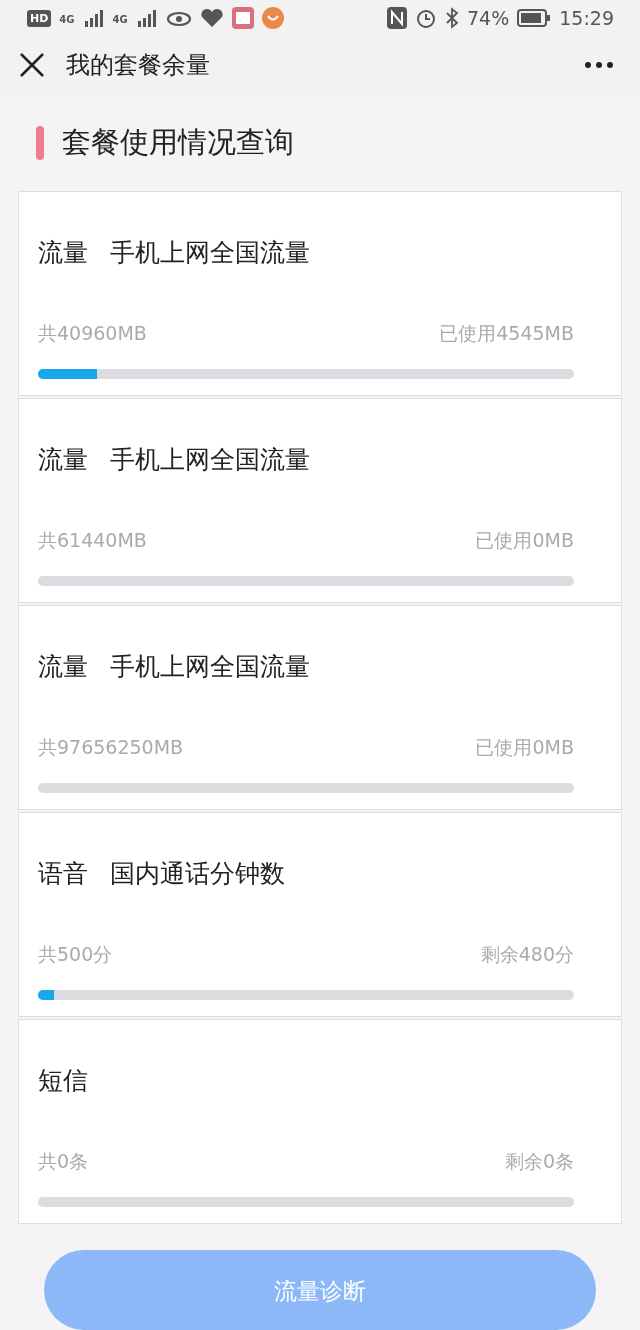 The image size is (640, 1330). Describe the element at coordinates (397, 18) in the screenshot. I see `nfc-icon` at that location.